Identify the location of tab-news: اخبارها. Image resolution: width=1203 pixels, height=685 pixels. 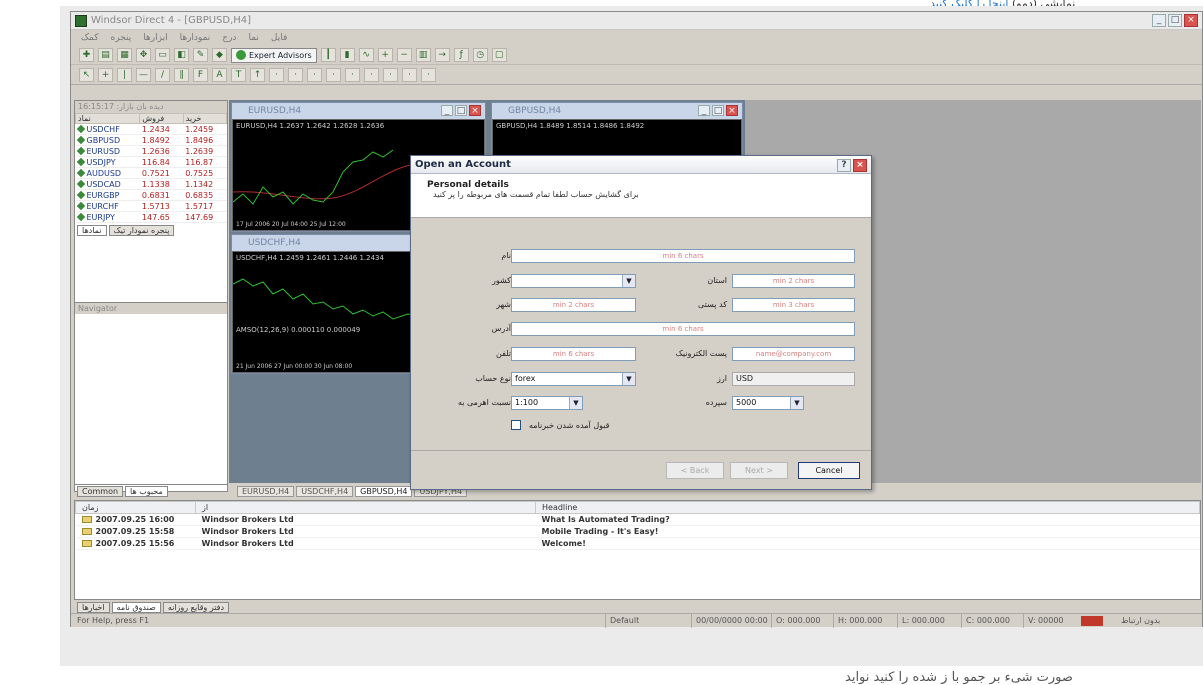
(93, 607).